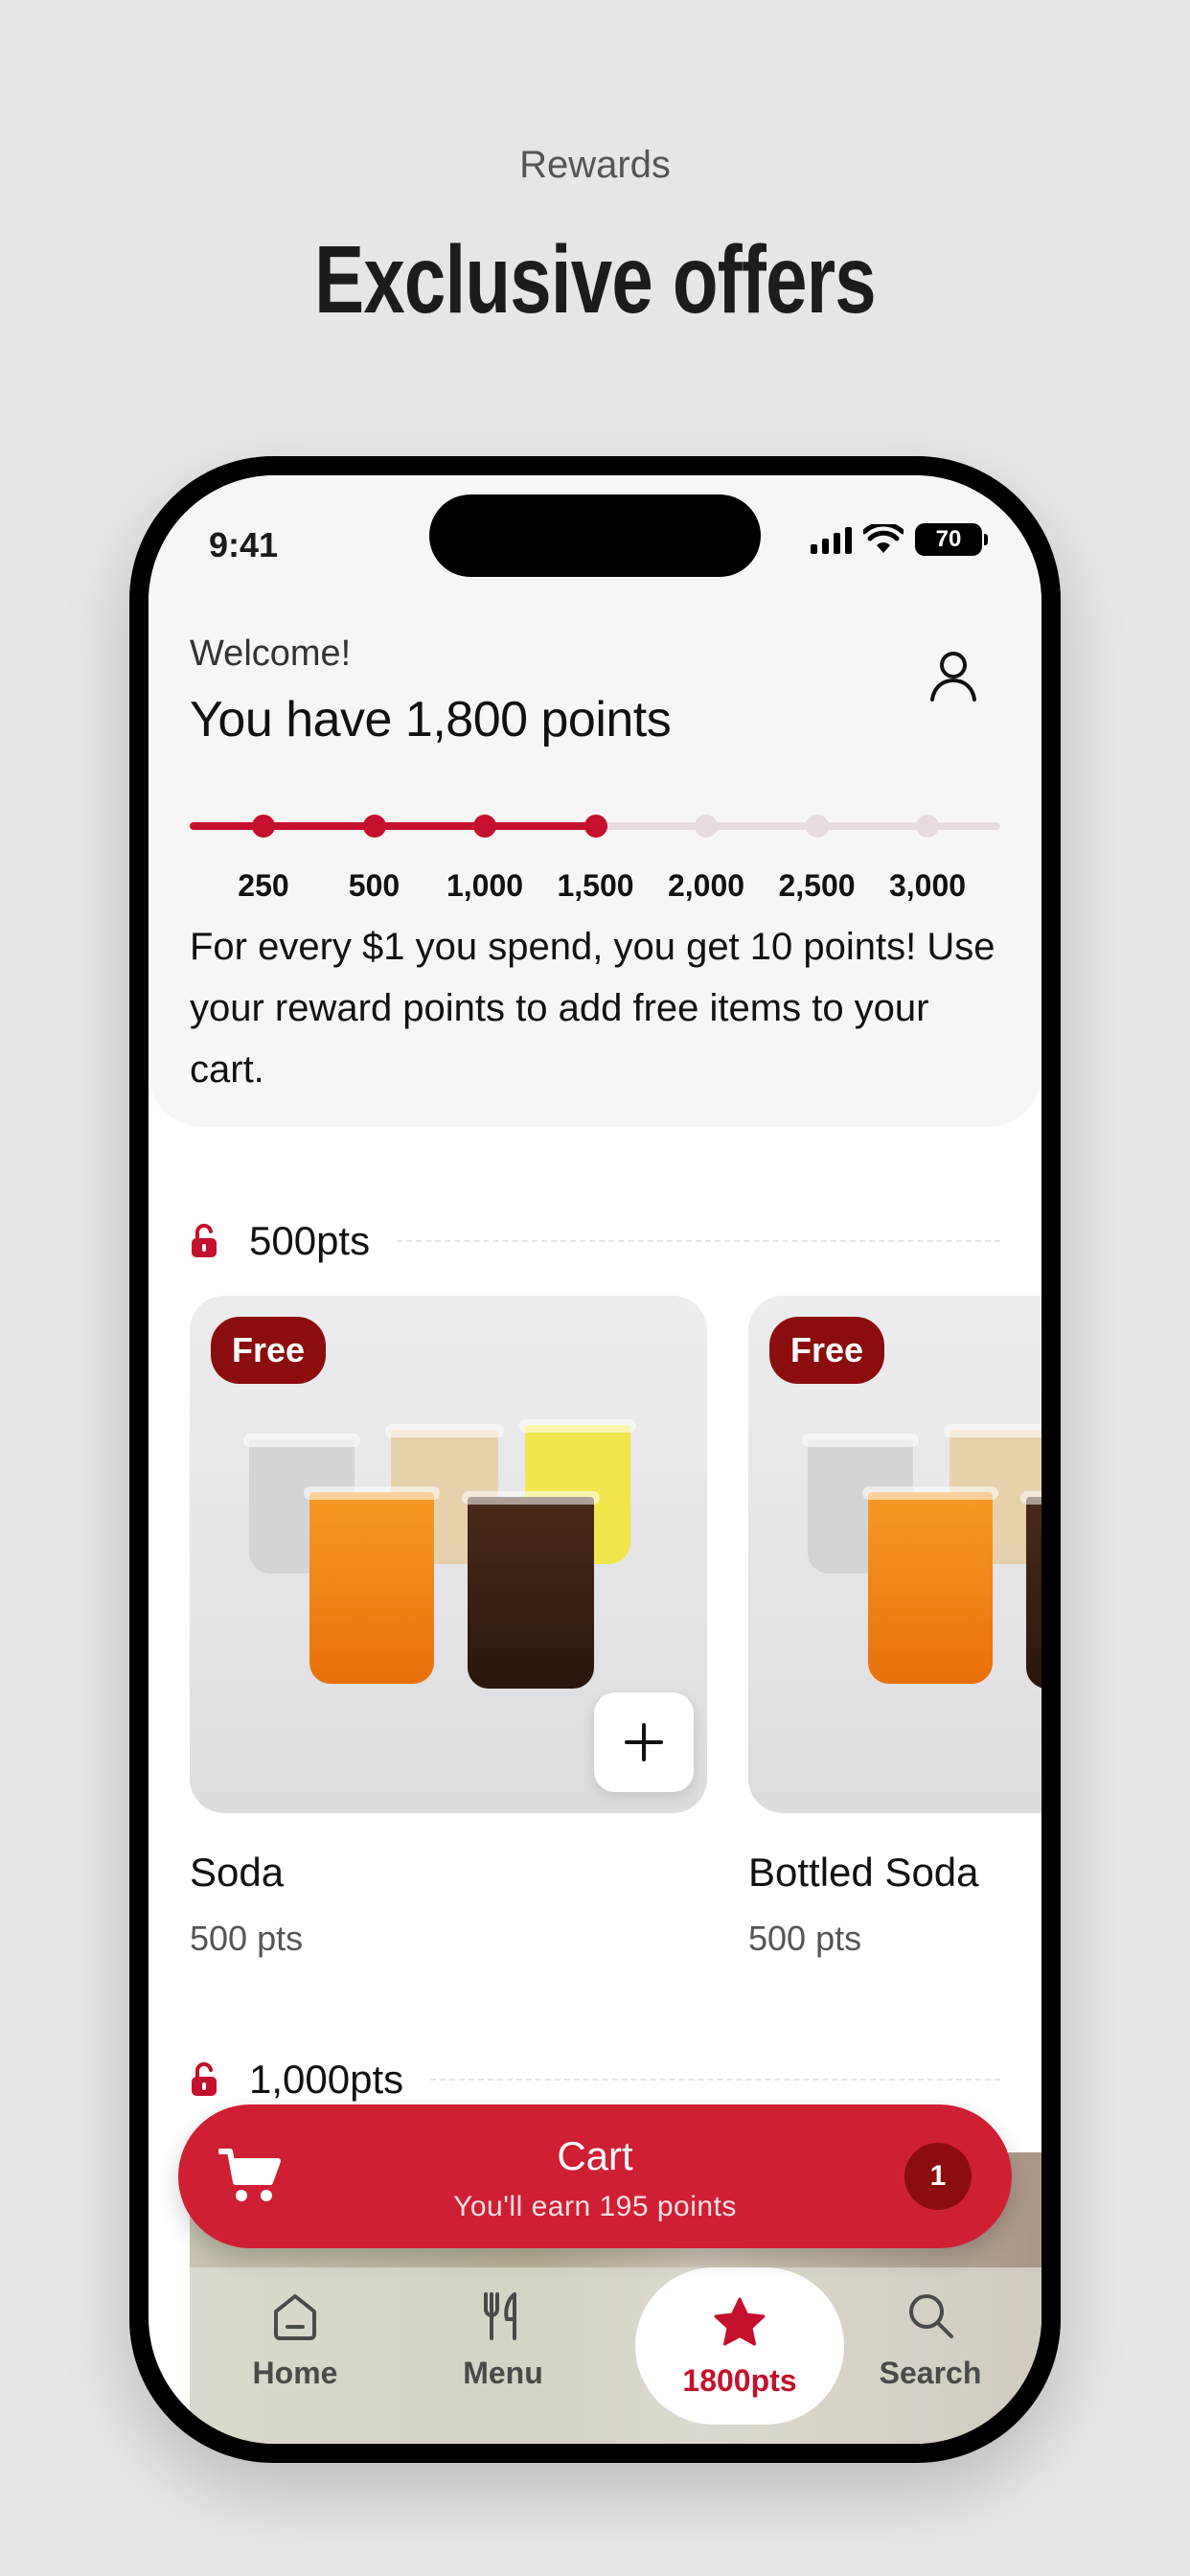 This screenshot has height=2576, width=1190. I want to click on milestone-label: 3,000, so click(928, 885).